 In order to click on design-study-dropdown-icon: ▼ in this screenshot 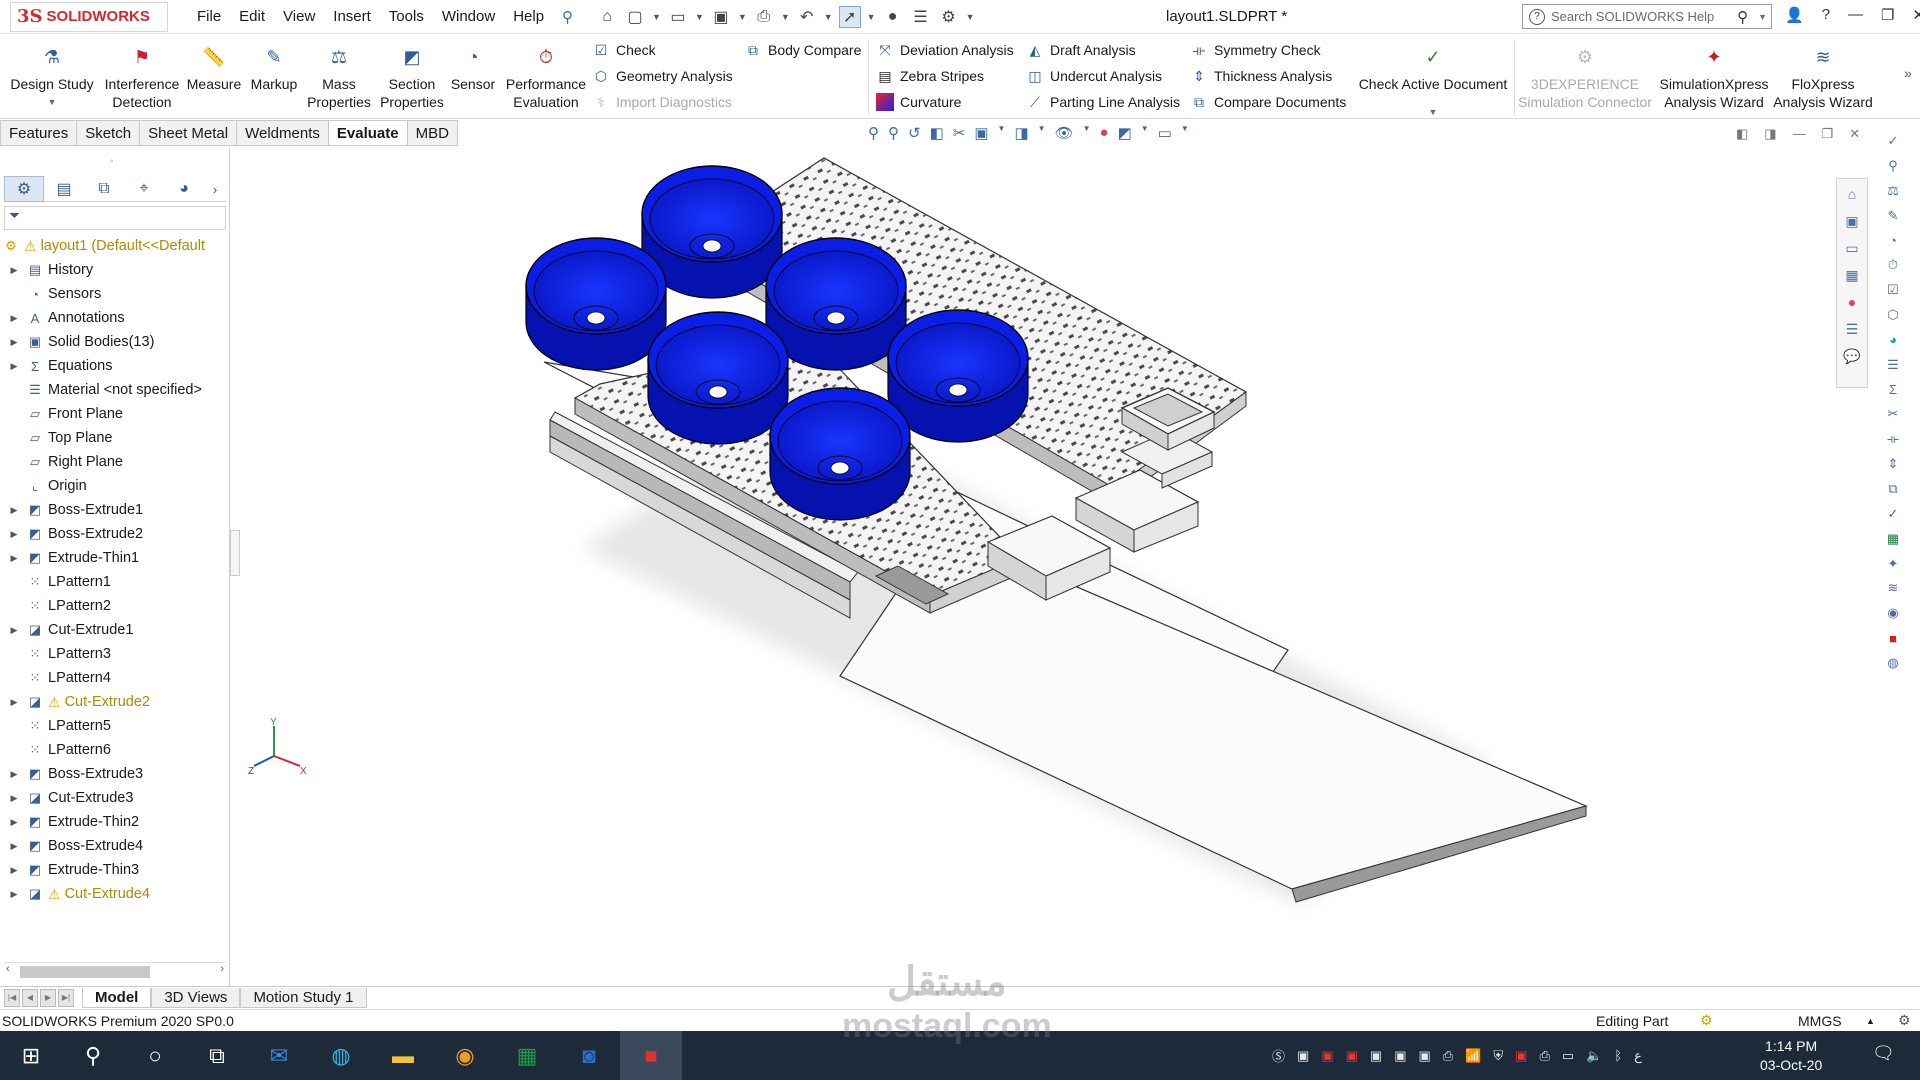, I will do `click(52, 102)`.